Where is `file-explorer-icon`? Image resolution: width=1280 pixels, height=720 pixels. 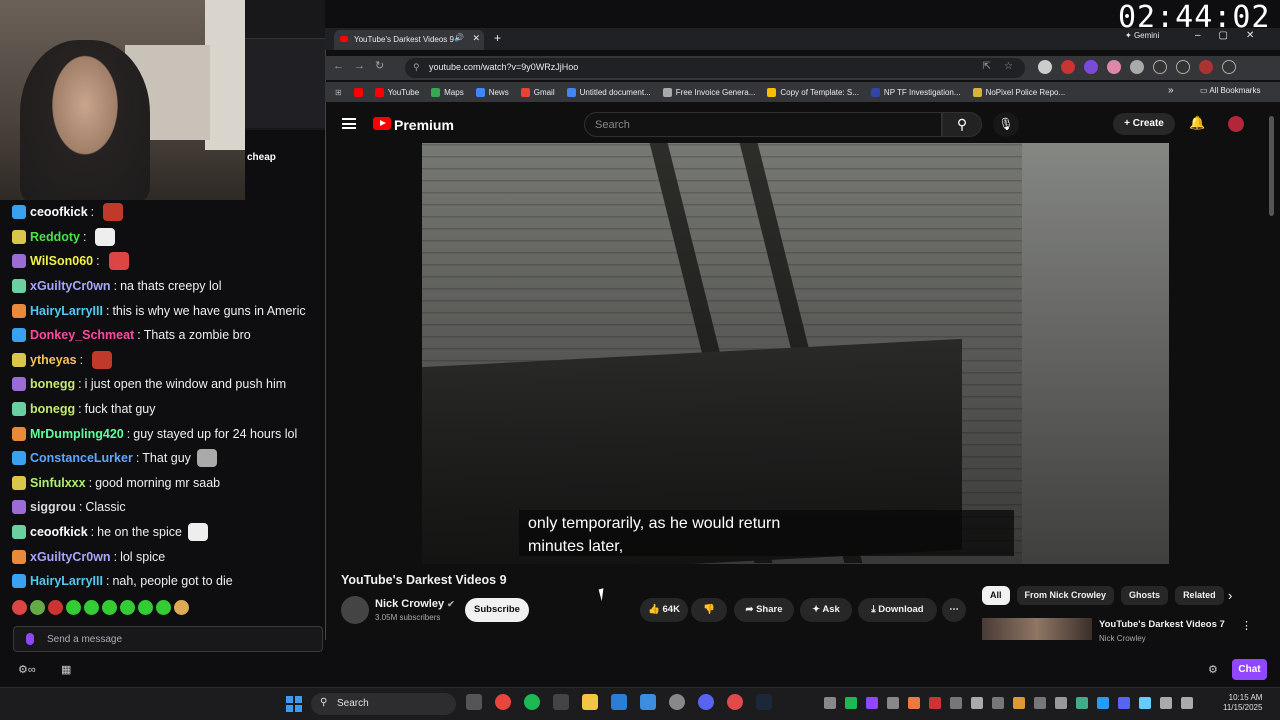
file-explorer-icon is located at coordinates (590, 702).